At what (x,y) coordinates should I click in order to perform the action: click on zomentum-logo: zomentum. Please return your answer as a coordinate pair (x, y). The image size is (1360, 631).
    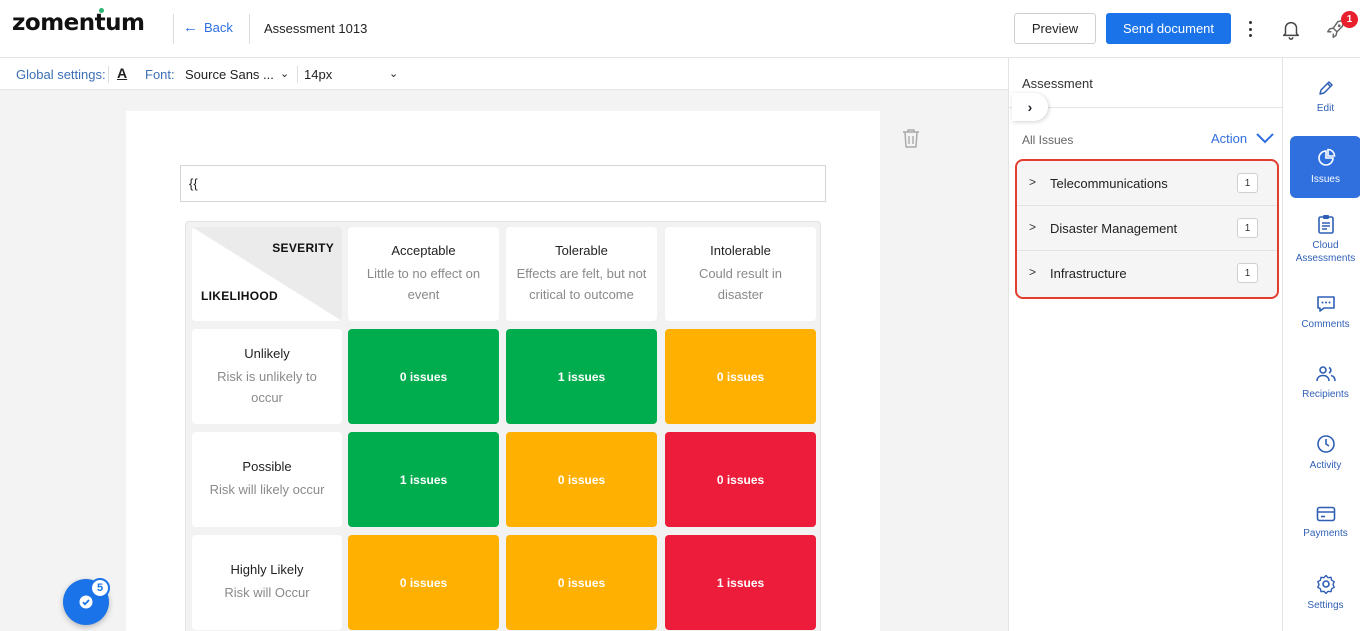
    Looking at the image, I should click on (78, 23).